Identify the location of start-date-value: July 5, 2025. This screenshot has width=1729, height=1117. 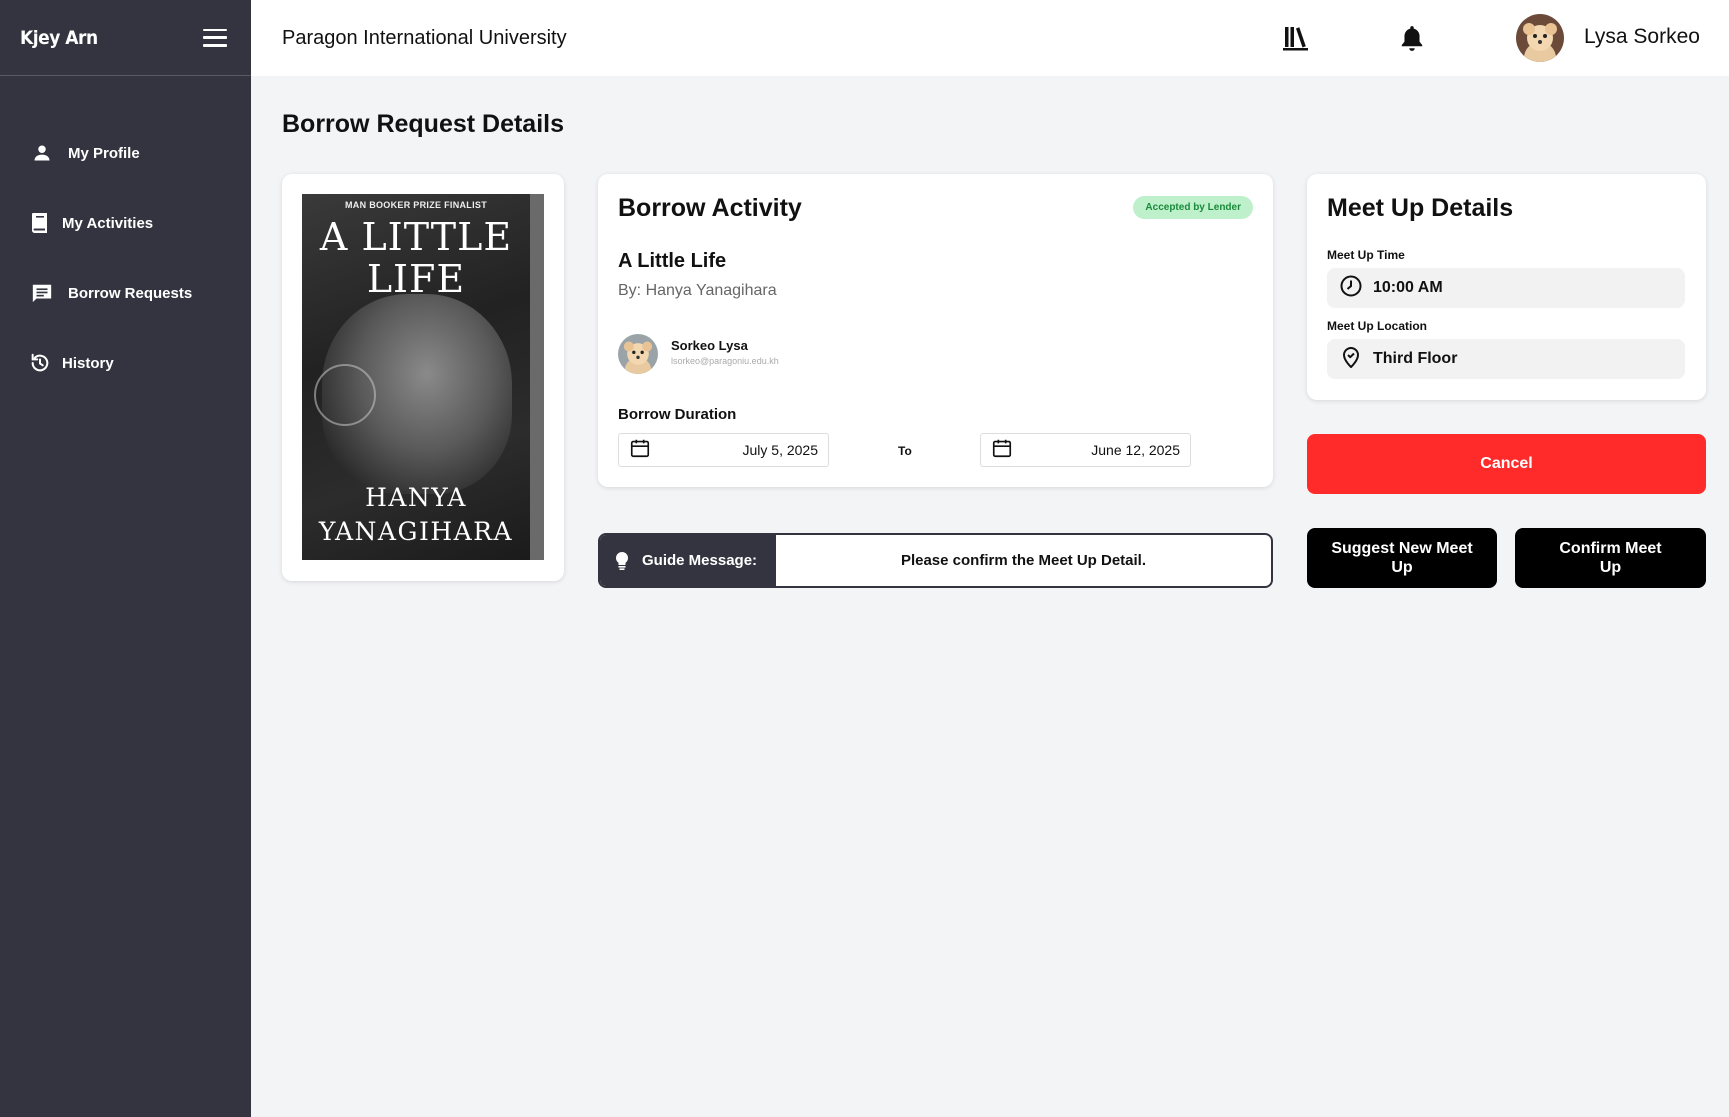
(780, 450).